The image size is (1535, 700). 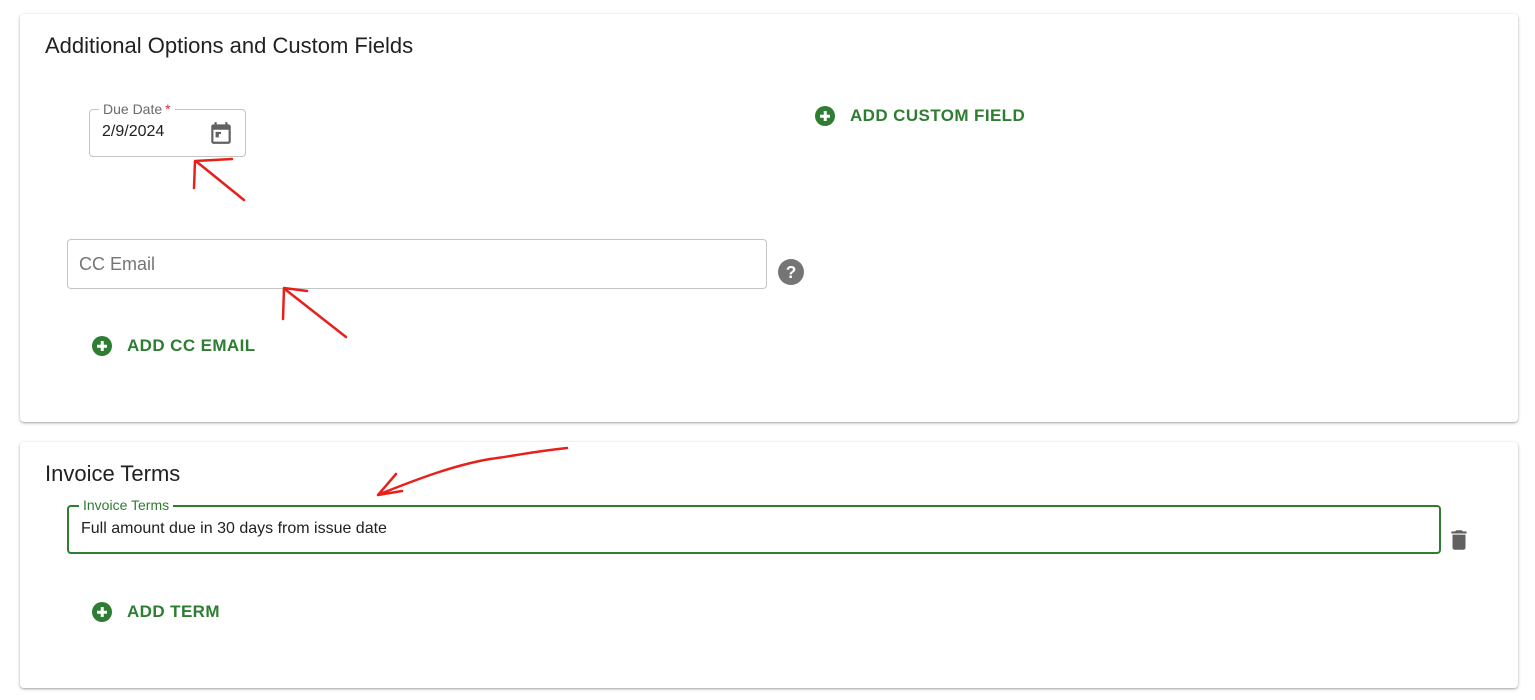 What do you see at coordinates (229, 45) in the screenshot?
I see `options-card-title: Additional Options and Custom Fields` at bounding box center [229, 45].